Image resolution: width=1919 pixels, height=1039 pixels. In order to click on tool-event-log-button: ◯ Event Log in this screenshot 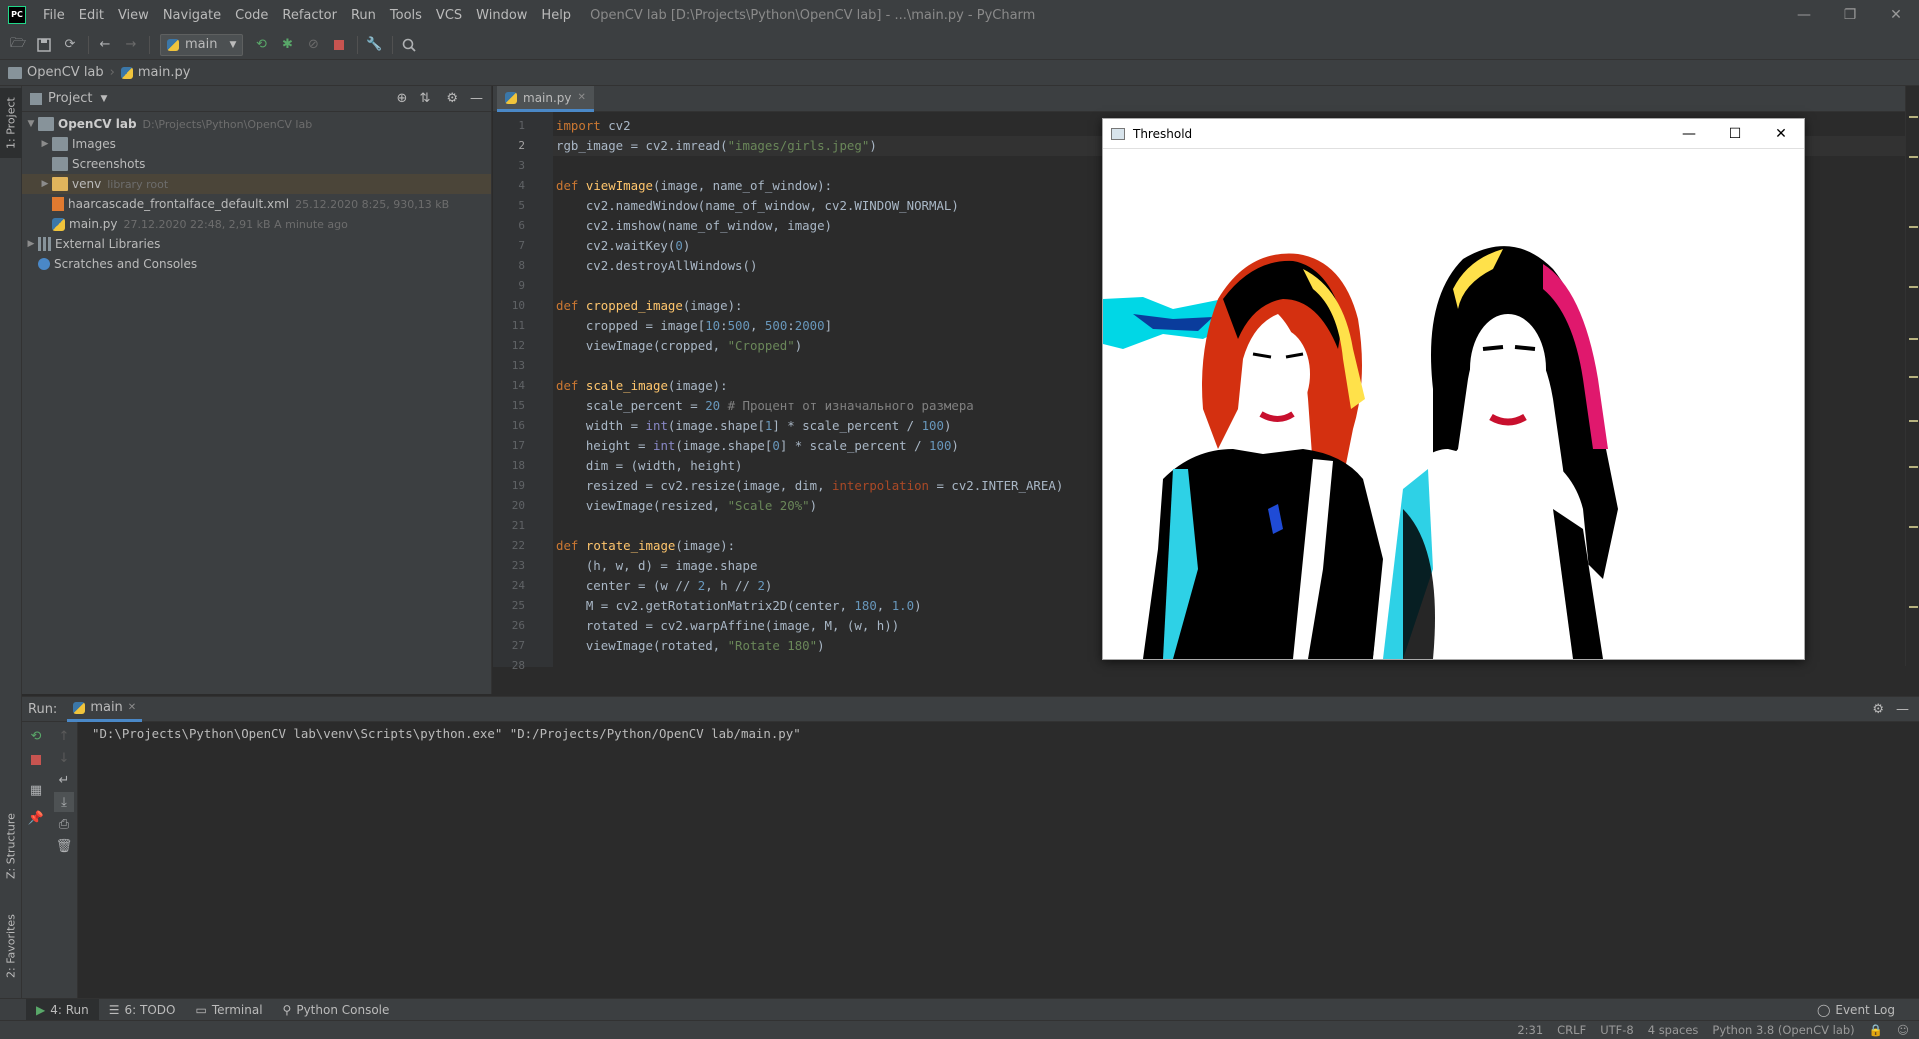, I will do `click(1856, 1010)`.